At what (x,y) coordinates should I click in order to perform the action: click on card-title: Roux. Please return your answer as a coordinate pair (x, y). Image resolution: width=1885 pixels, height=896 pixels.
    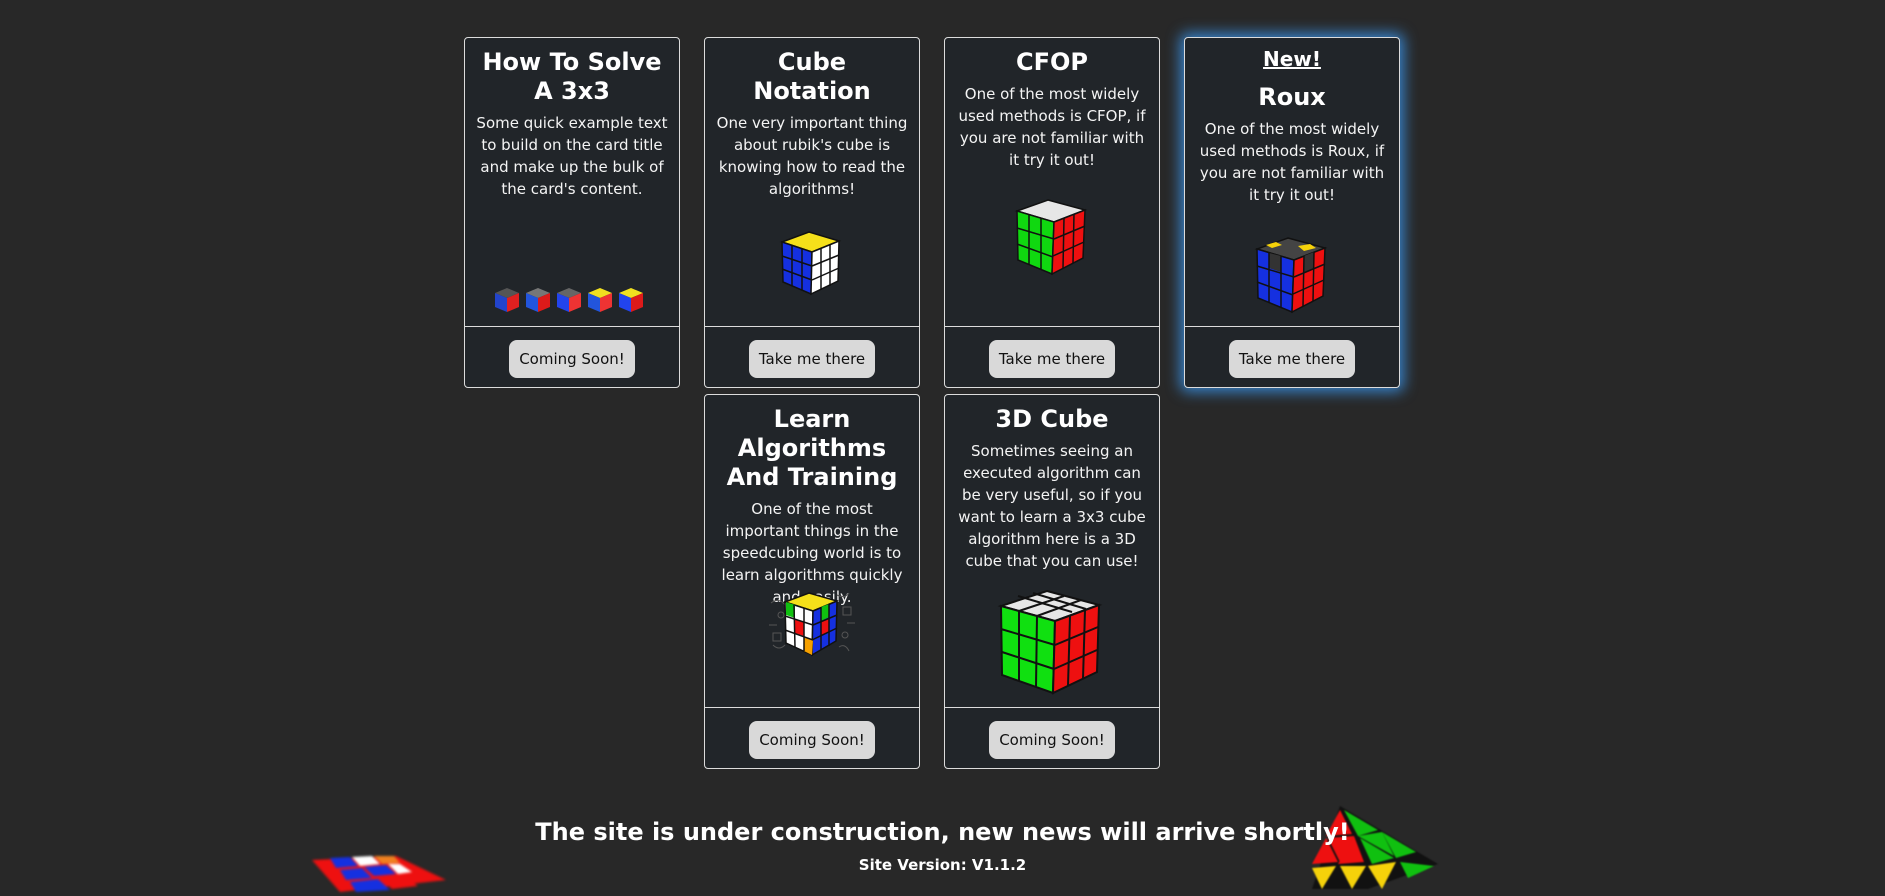
    Looking at the image, I should click on (1292, 97).